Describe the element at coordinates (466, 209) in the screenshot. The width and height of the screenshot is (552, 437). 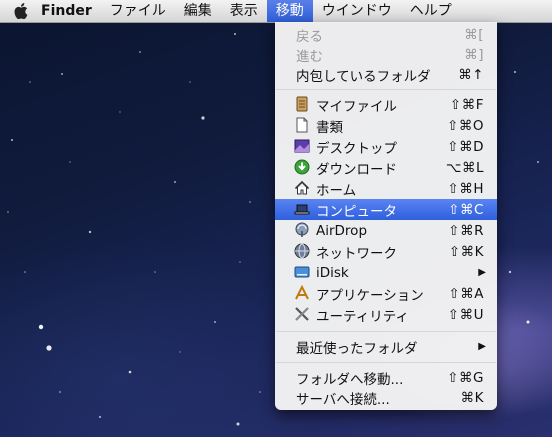
I see `menu-item-shortcut: ⇧⌘C` at that location.